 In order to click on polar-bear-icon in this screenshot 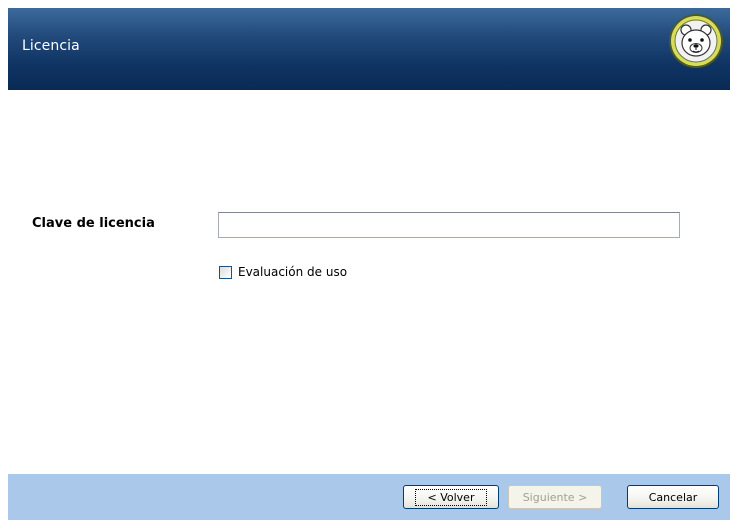, I will do `click(696, 41)`.